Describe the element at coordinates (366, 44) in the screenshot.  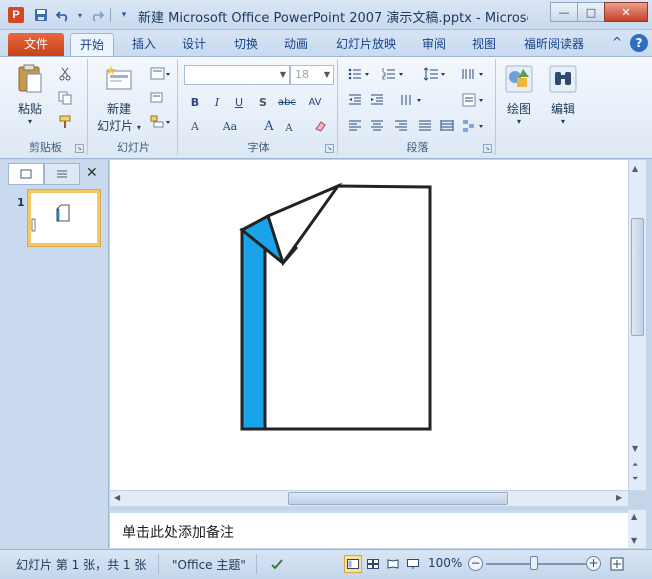
I see `tab-slideshow: 幻灯片放映` at that location.